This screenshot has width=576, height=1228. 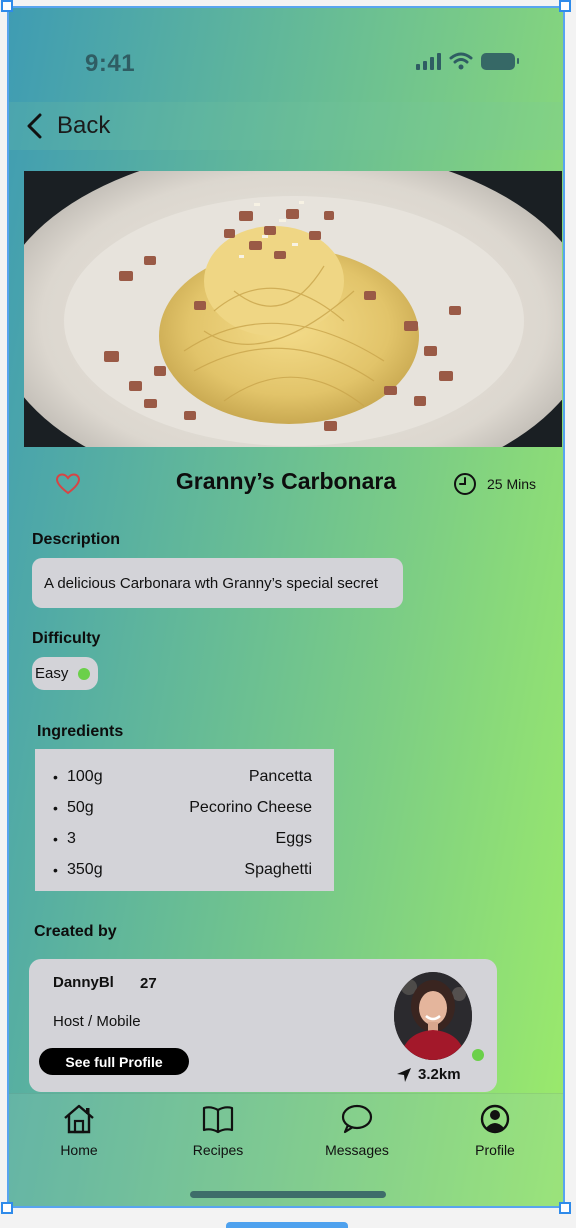 I want to click on status-icons, so click(x=467, y=61).